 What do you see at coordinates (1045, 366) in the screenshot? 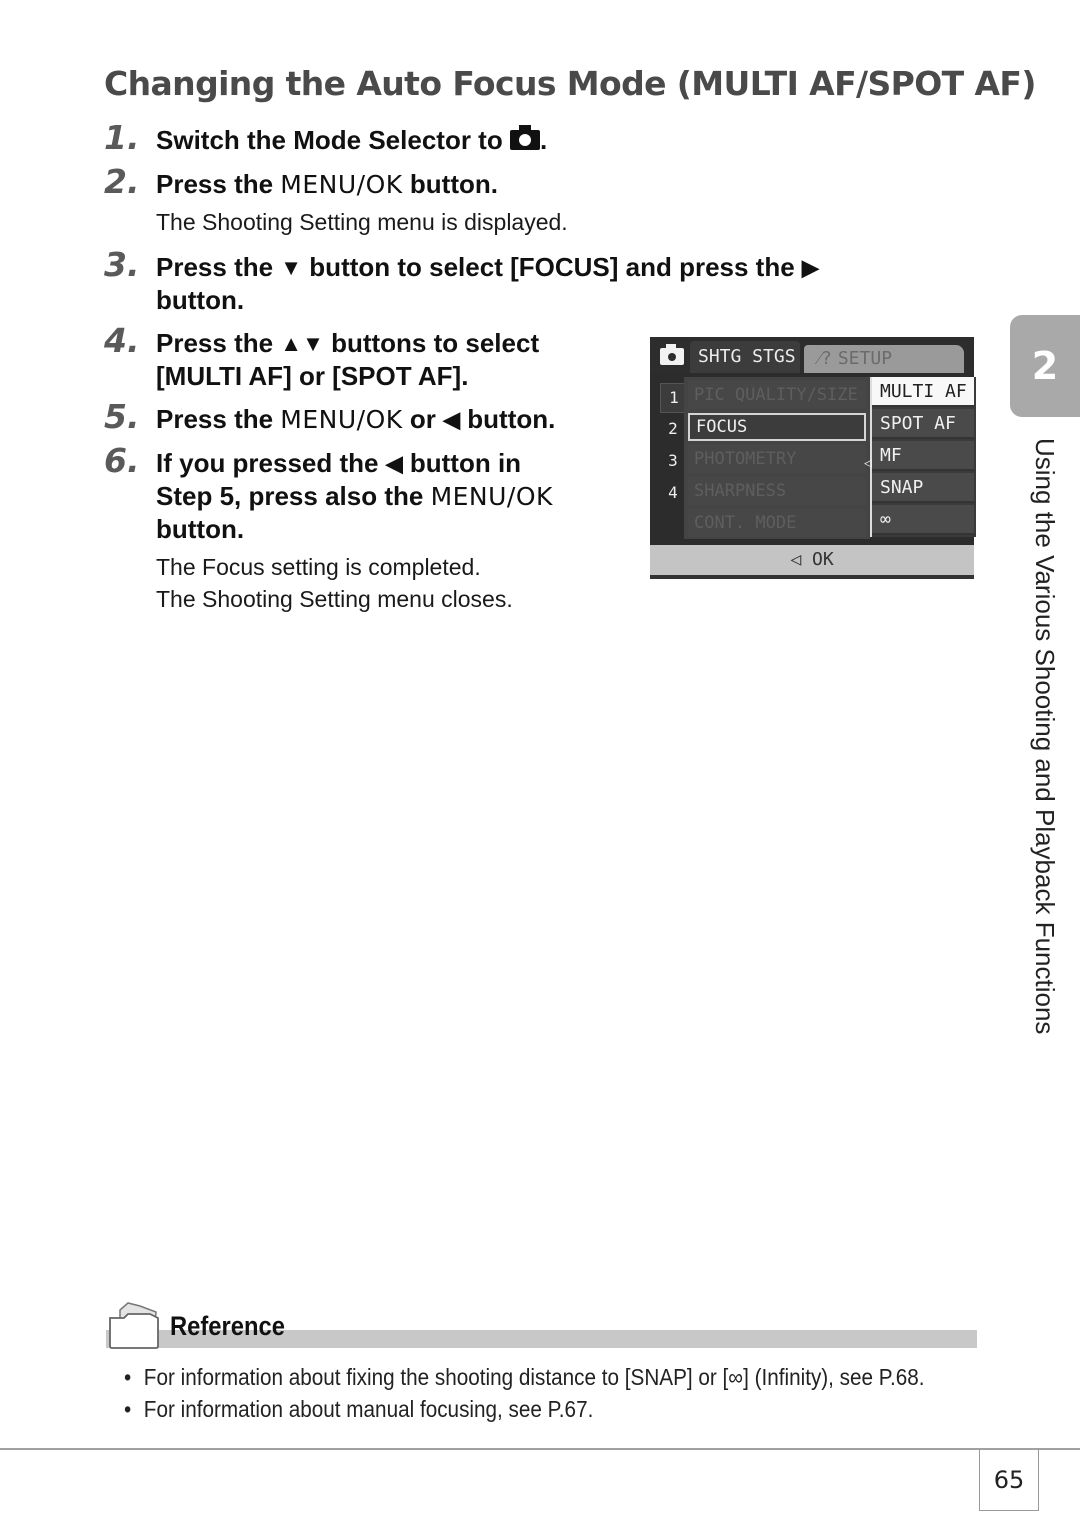
I see `chapter-tab: 2` at bounding box center [1045, 366].